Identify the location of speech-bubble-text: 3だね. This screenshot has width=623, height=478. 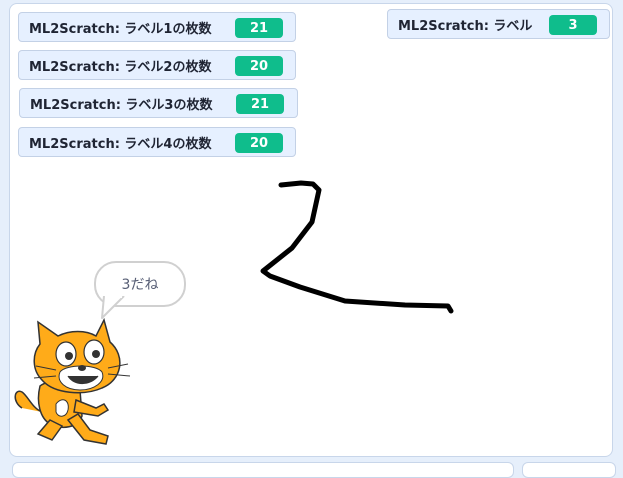
(140, 285).